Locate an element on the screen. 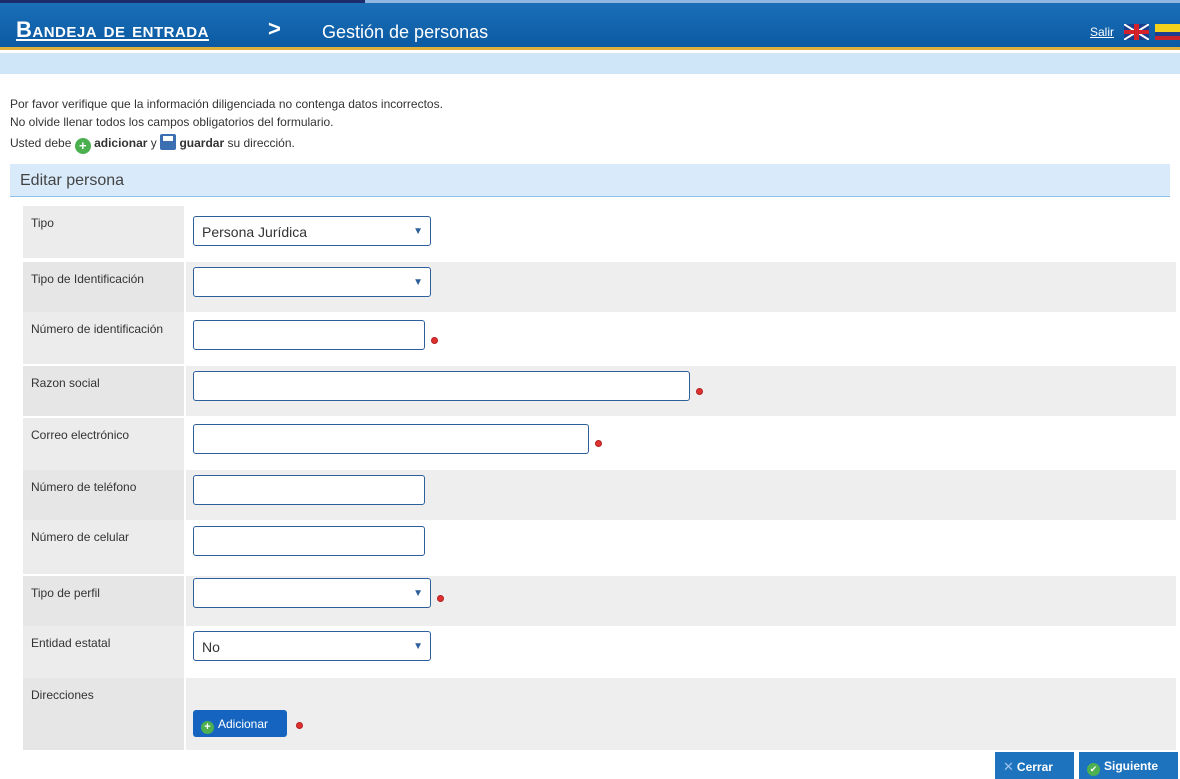  close-button: ✕ Cerrar is located at coordinates (1034, 765).